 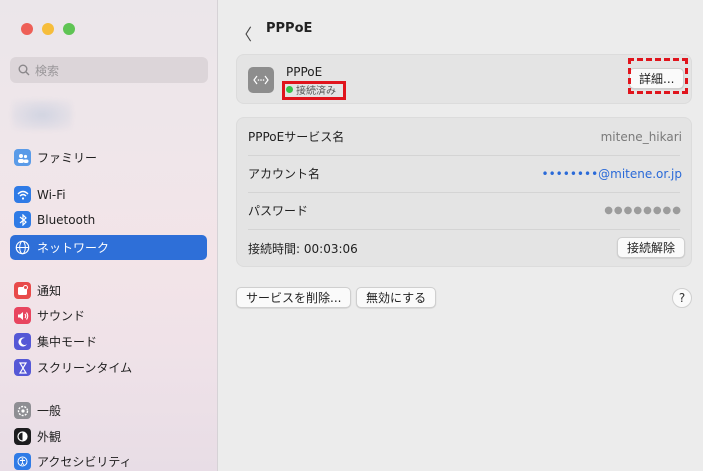 I want to click on sidebar-item-label: アクセシビリティ, so click(x=84, y=462).